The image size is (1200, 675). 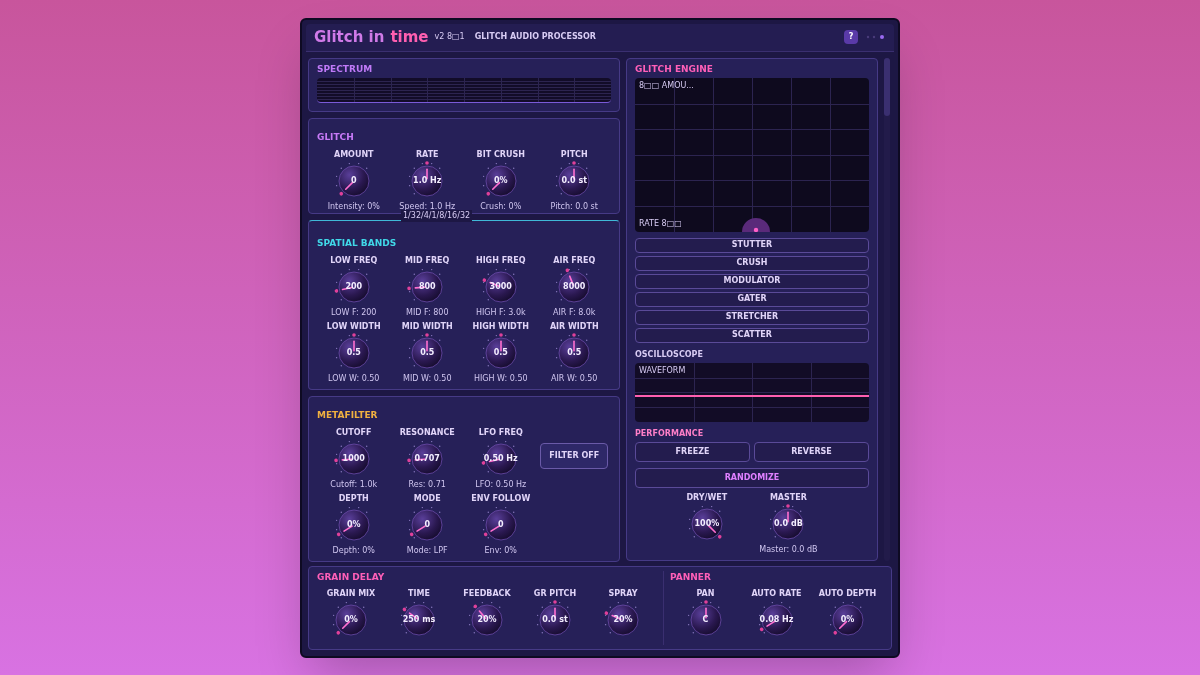 What do you see at coordinates (811, 452) in the screenshot?
I see `performance-button: REVERSE` at bounding box center [811, 452].